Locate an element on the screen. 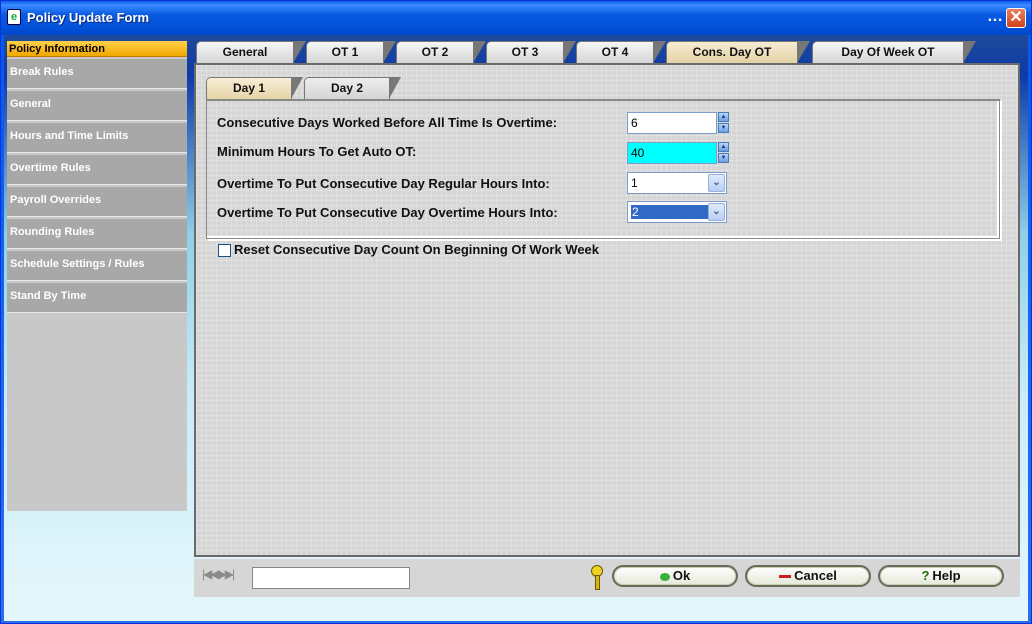 Image resolution: width=1032 pixels, height=624 pixels. overtime-hours-value: 2 is located at coordinates (670, 212).